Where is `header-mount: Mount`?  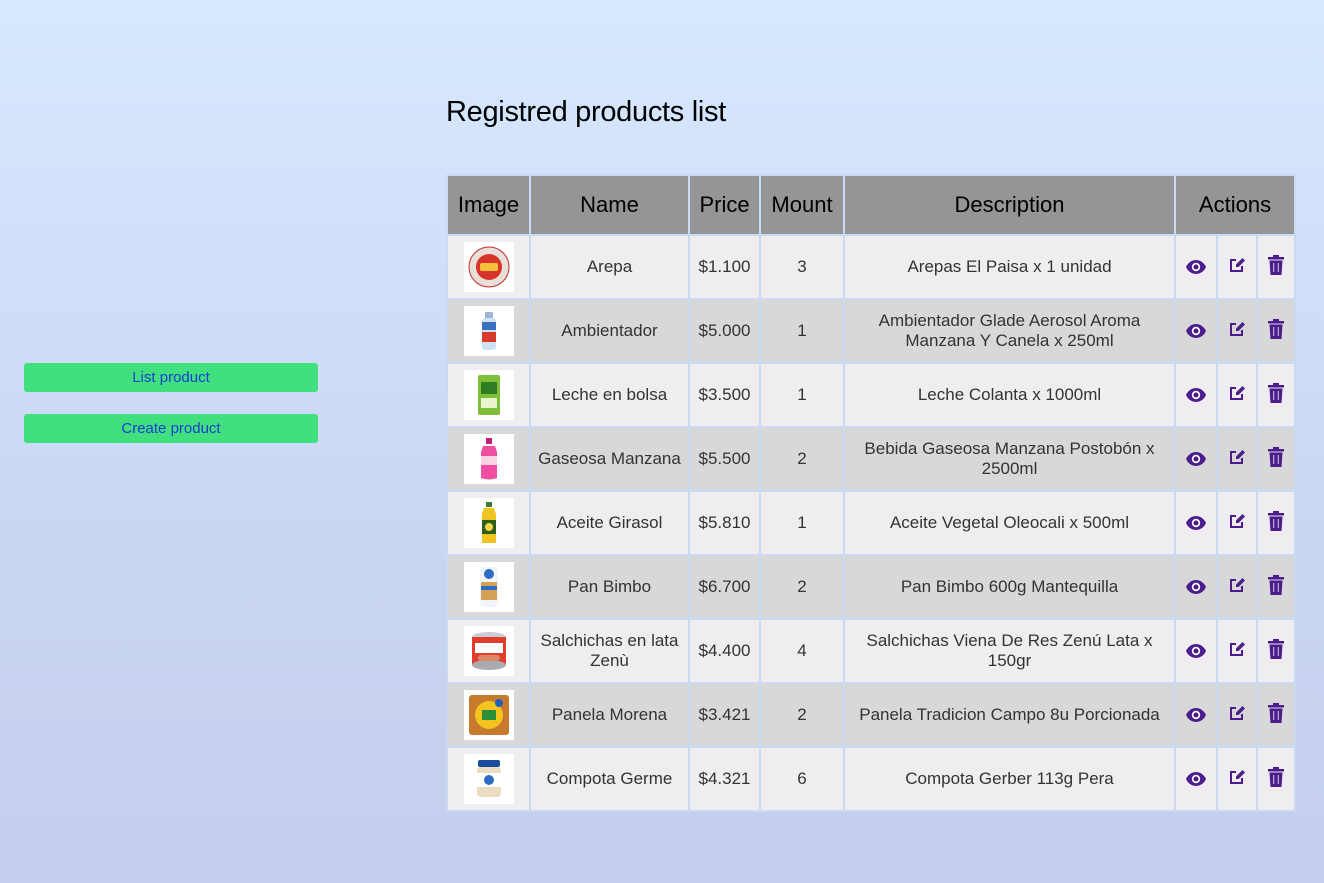
header-mount: Mount is located at coordinates (802, 205).